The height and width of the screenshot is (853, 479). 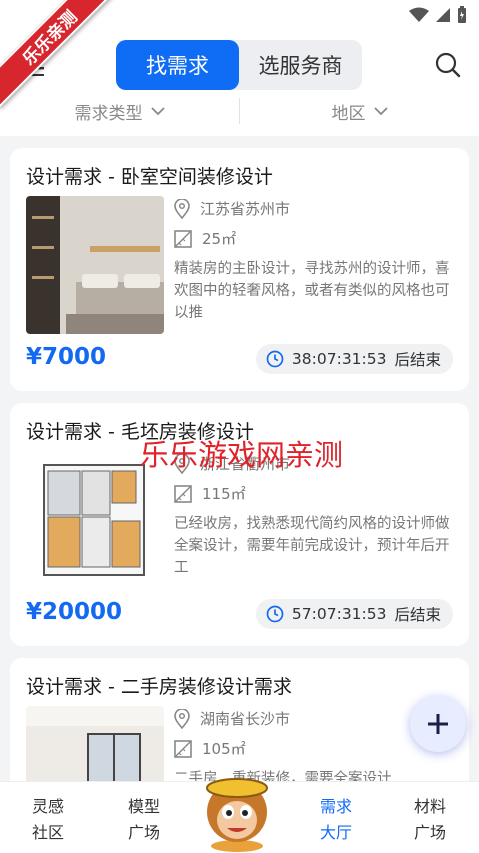 I want to click on filter-demand-type: 需求类型, so click(x=119, y=111).